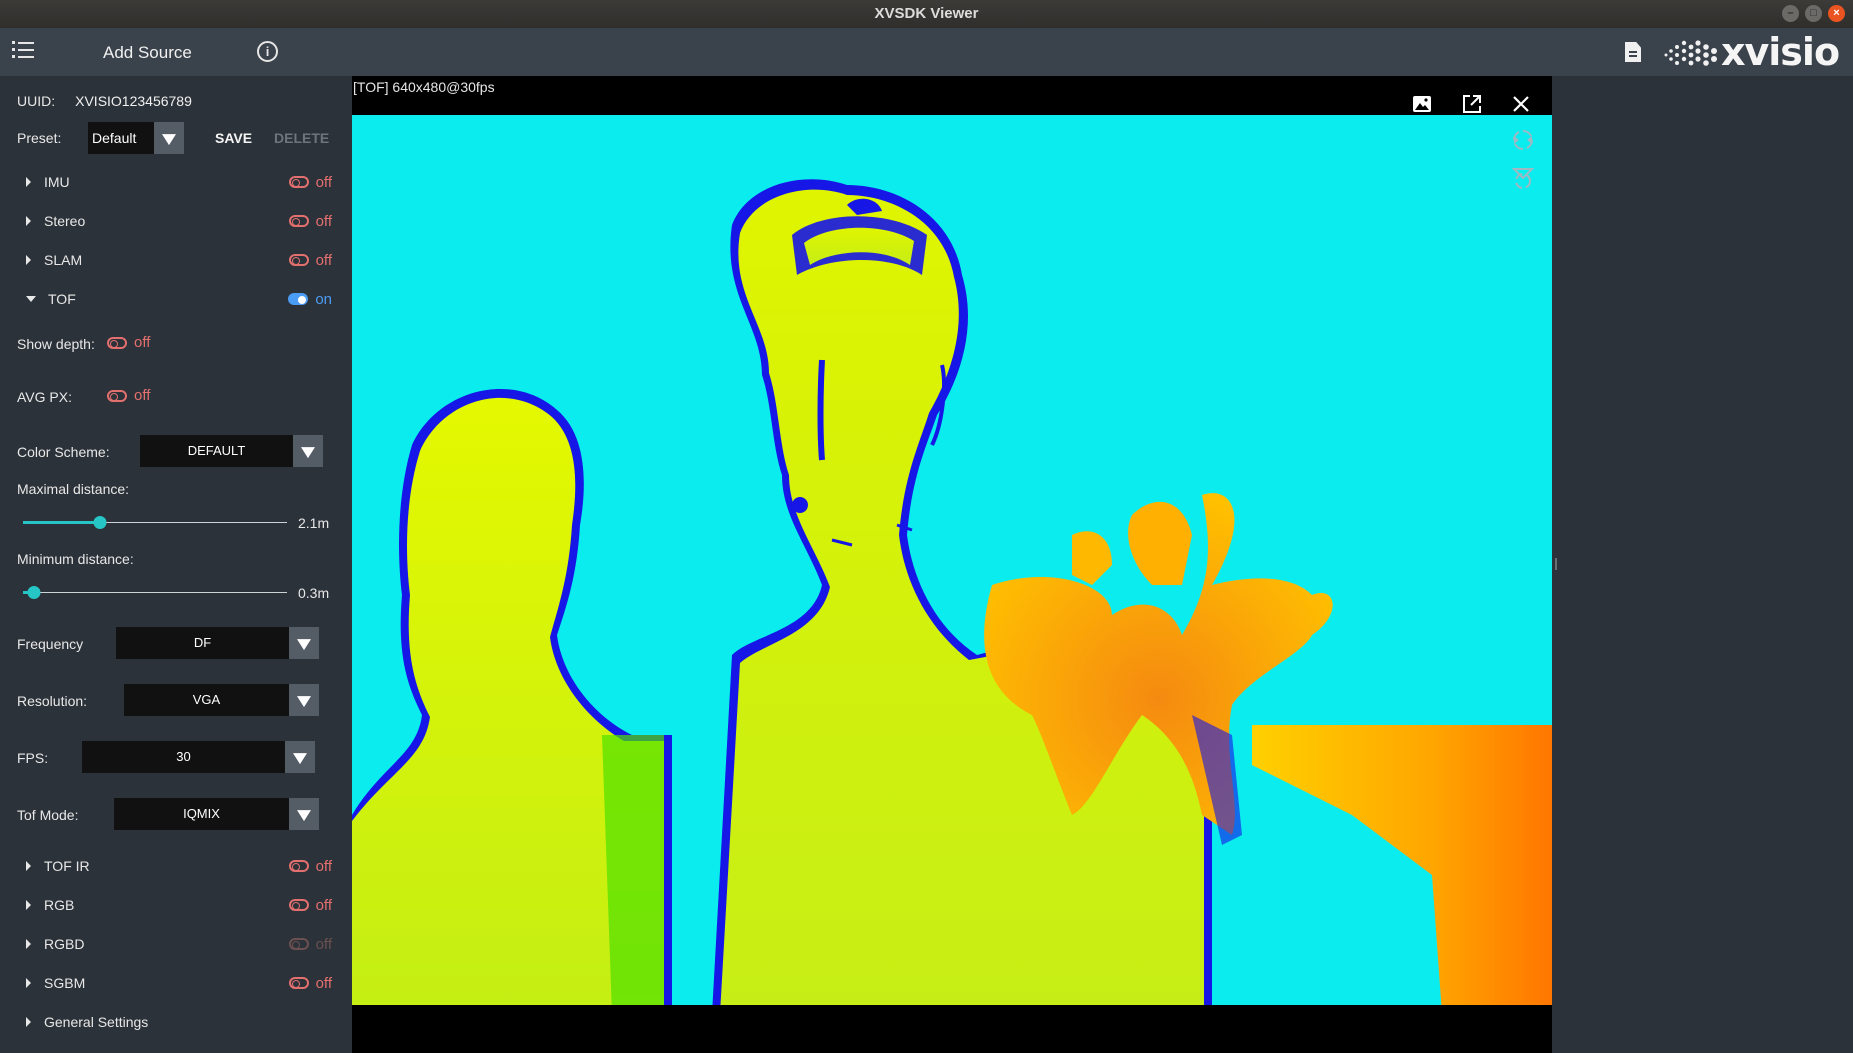  I want to click on max-distance-label: Maximal distance:, so click(73, 489).